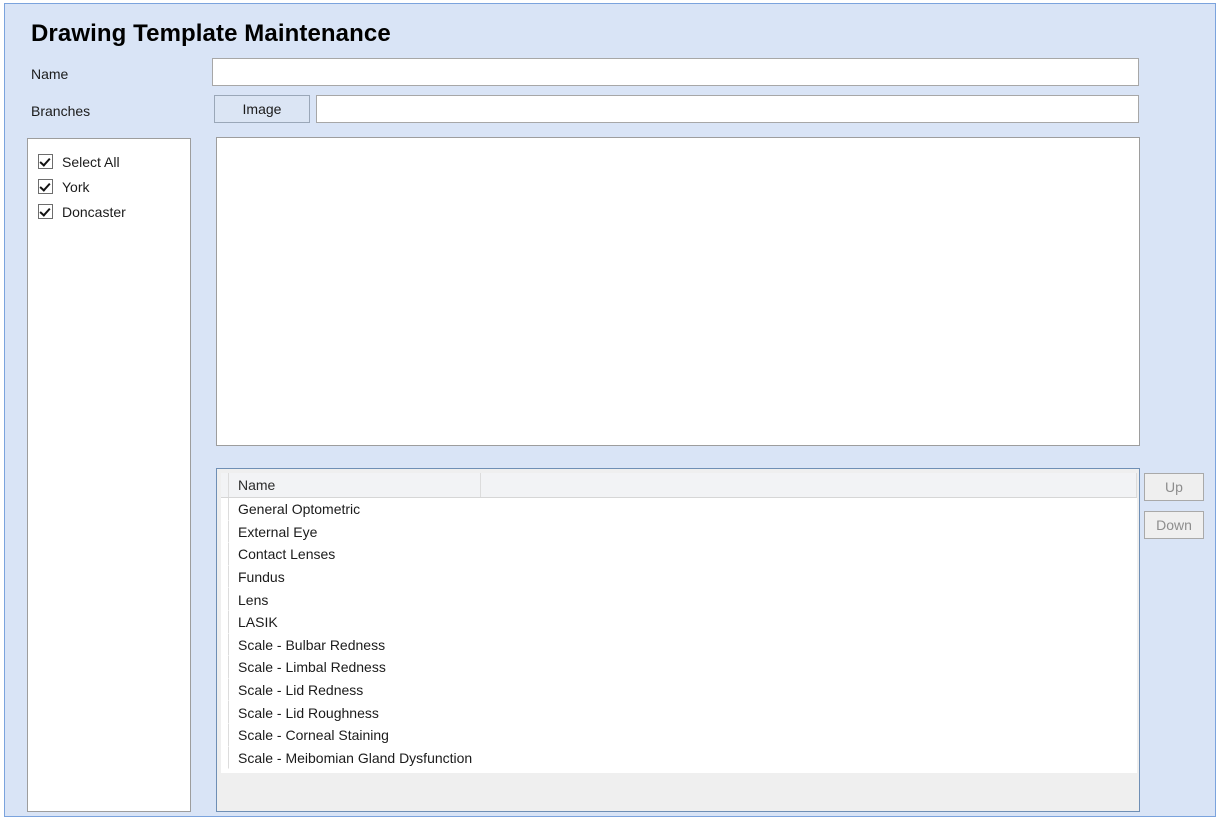 This screenshot has height=822, width=1222. I want to click on table-row: Fundus, so click(679, 577).